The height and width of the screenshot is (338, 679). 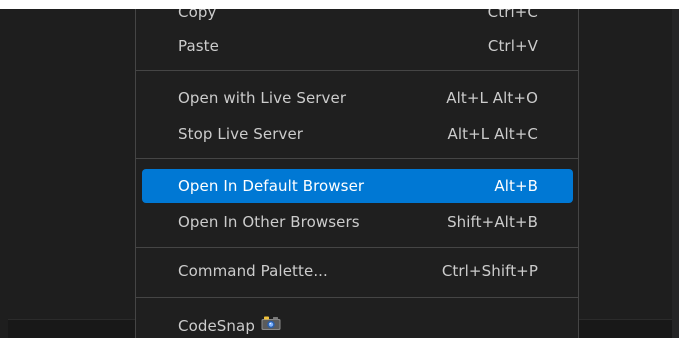 What do you see at coordinates (271, 325) in the screenshot?
I see `camera-icon` at bounding box center [271, 325].